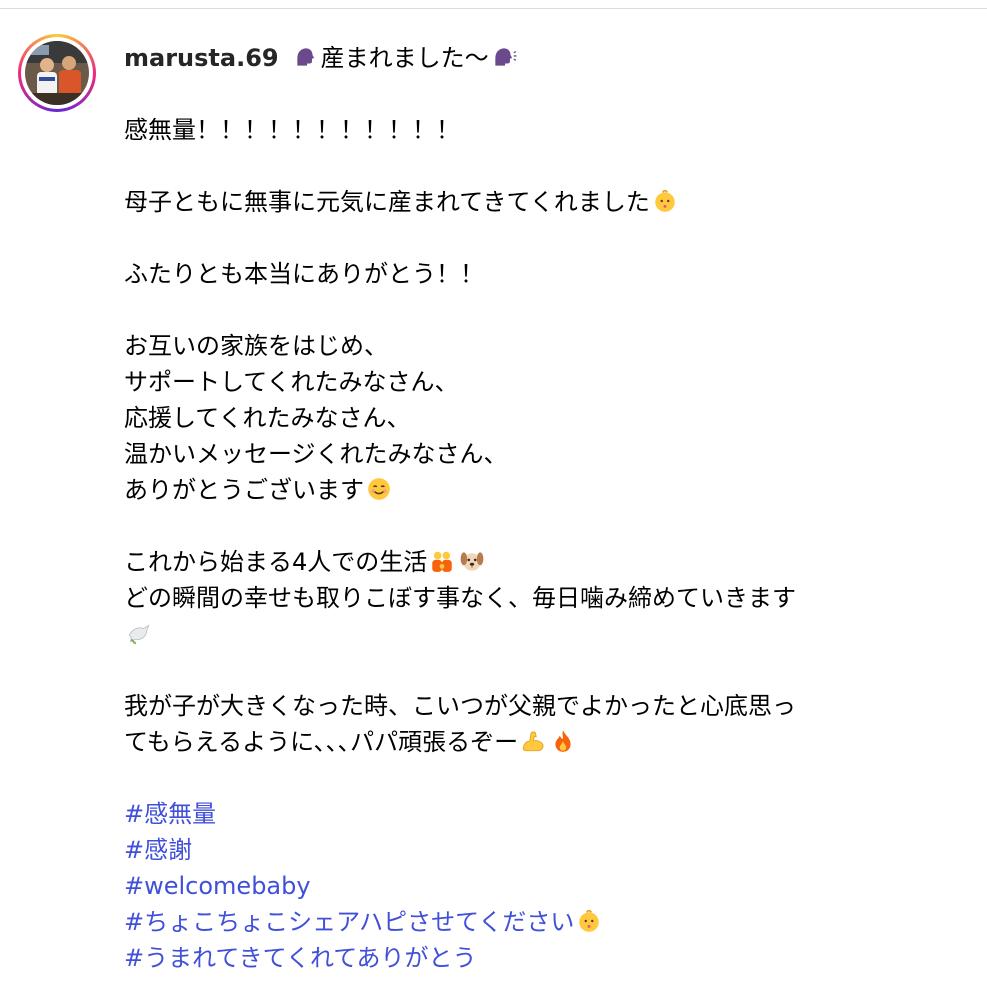  Describe the element at coordinates (304, 274) in the screenshot. I see `caption-line: ふたりとも本当にありがとう！！` at that location.